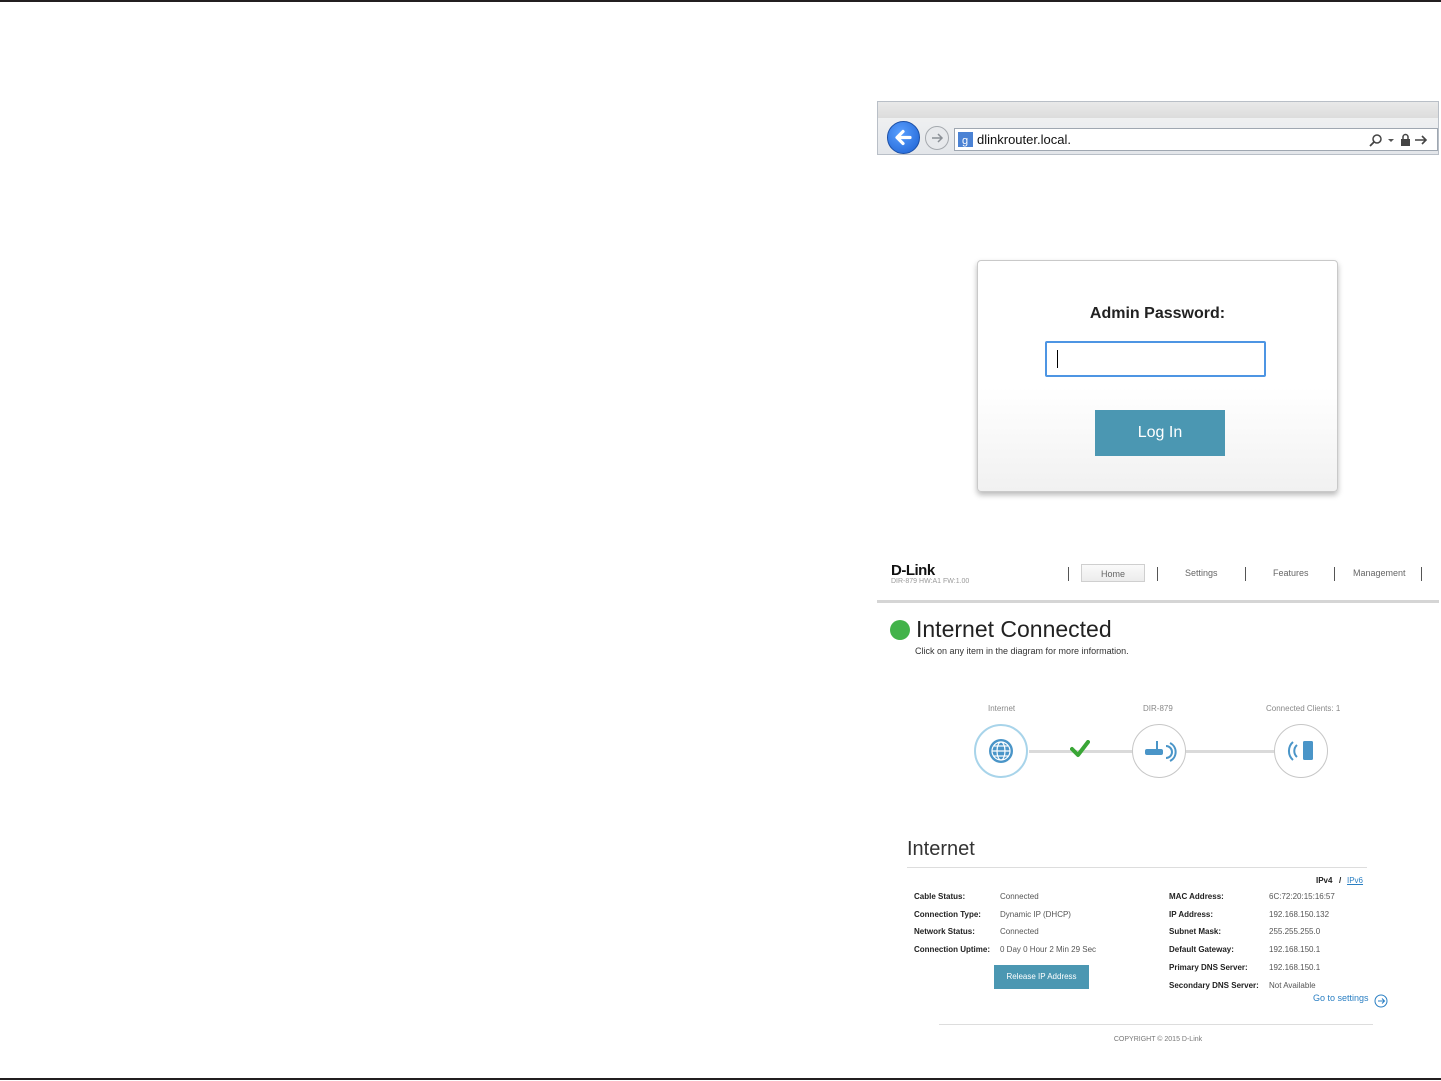 Image resolution: width=1441 pixels, height=1081 pixels. What do you see at coordinates (1048, 949) in the screenshot?
I see `connection-uptime-value: 0 Day 0 Hour 2 Min 29 Sec` at bounding box center [1048, 949].